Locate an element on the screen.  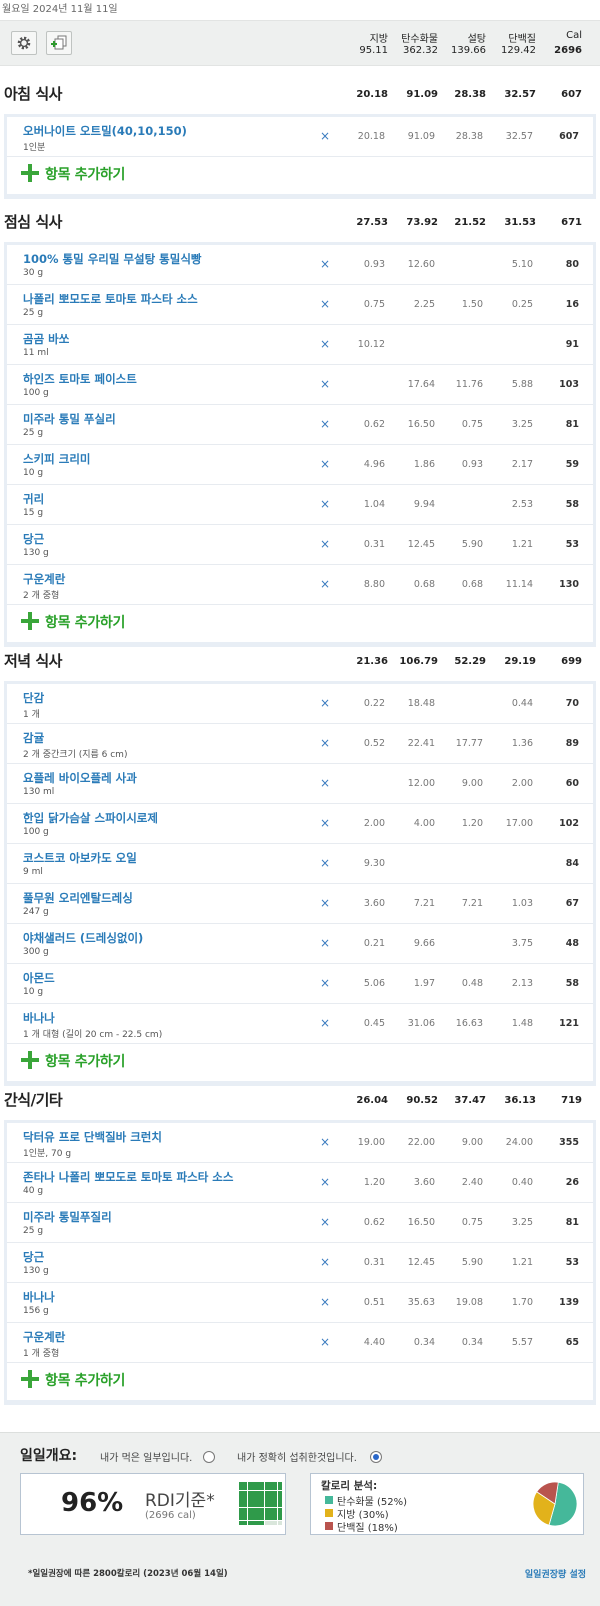
food-carb: 12.60 is located at coordinates (421, 264).